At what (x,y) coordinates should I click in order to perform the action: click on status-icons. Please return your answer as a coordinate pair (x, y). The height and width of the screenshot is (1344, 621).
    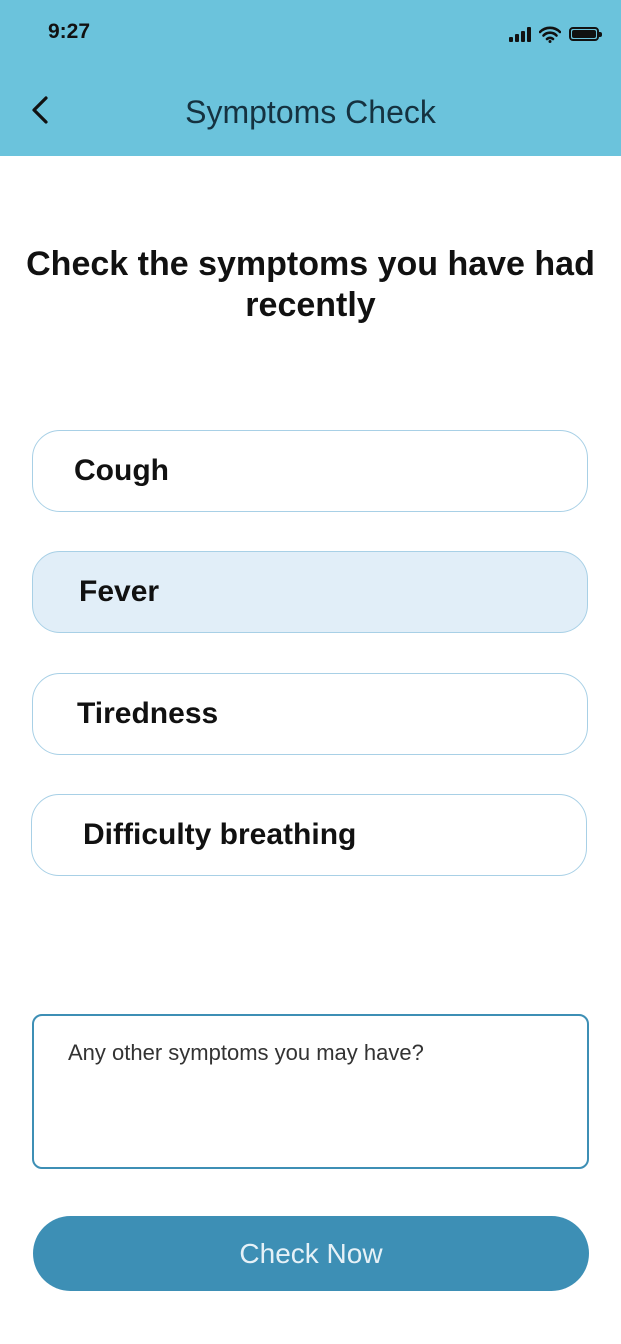
    Looking at the image, I should click on (555, 34).